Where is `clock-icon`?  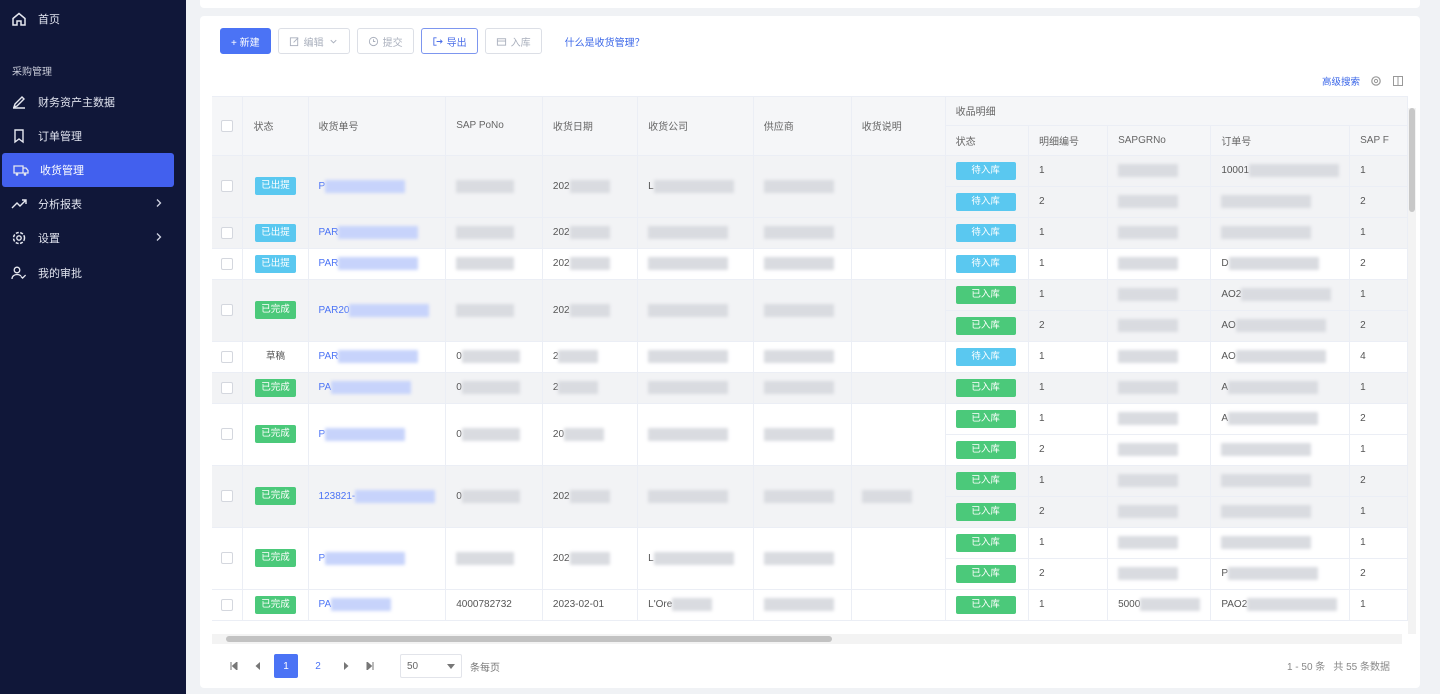
clock-icon is located at coordinates (373, 41).